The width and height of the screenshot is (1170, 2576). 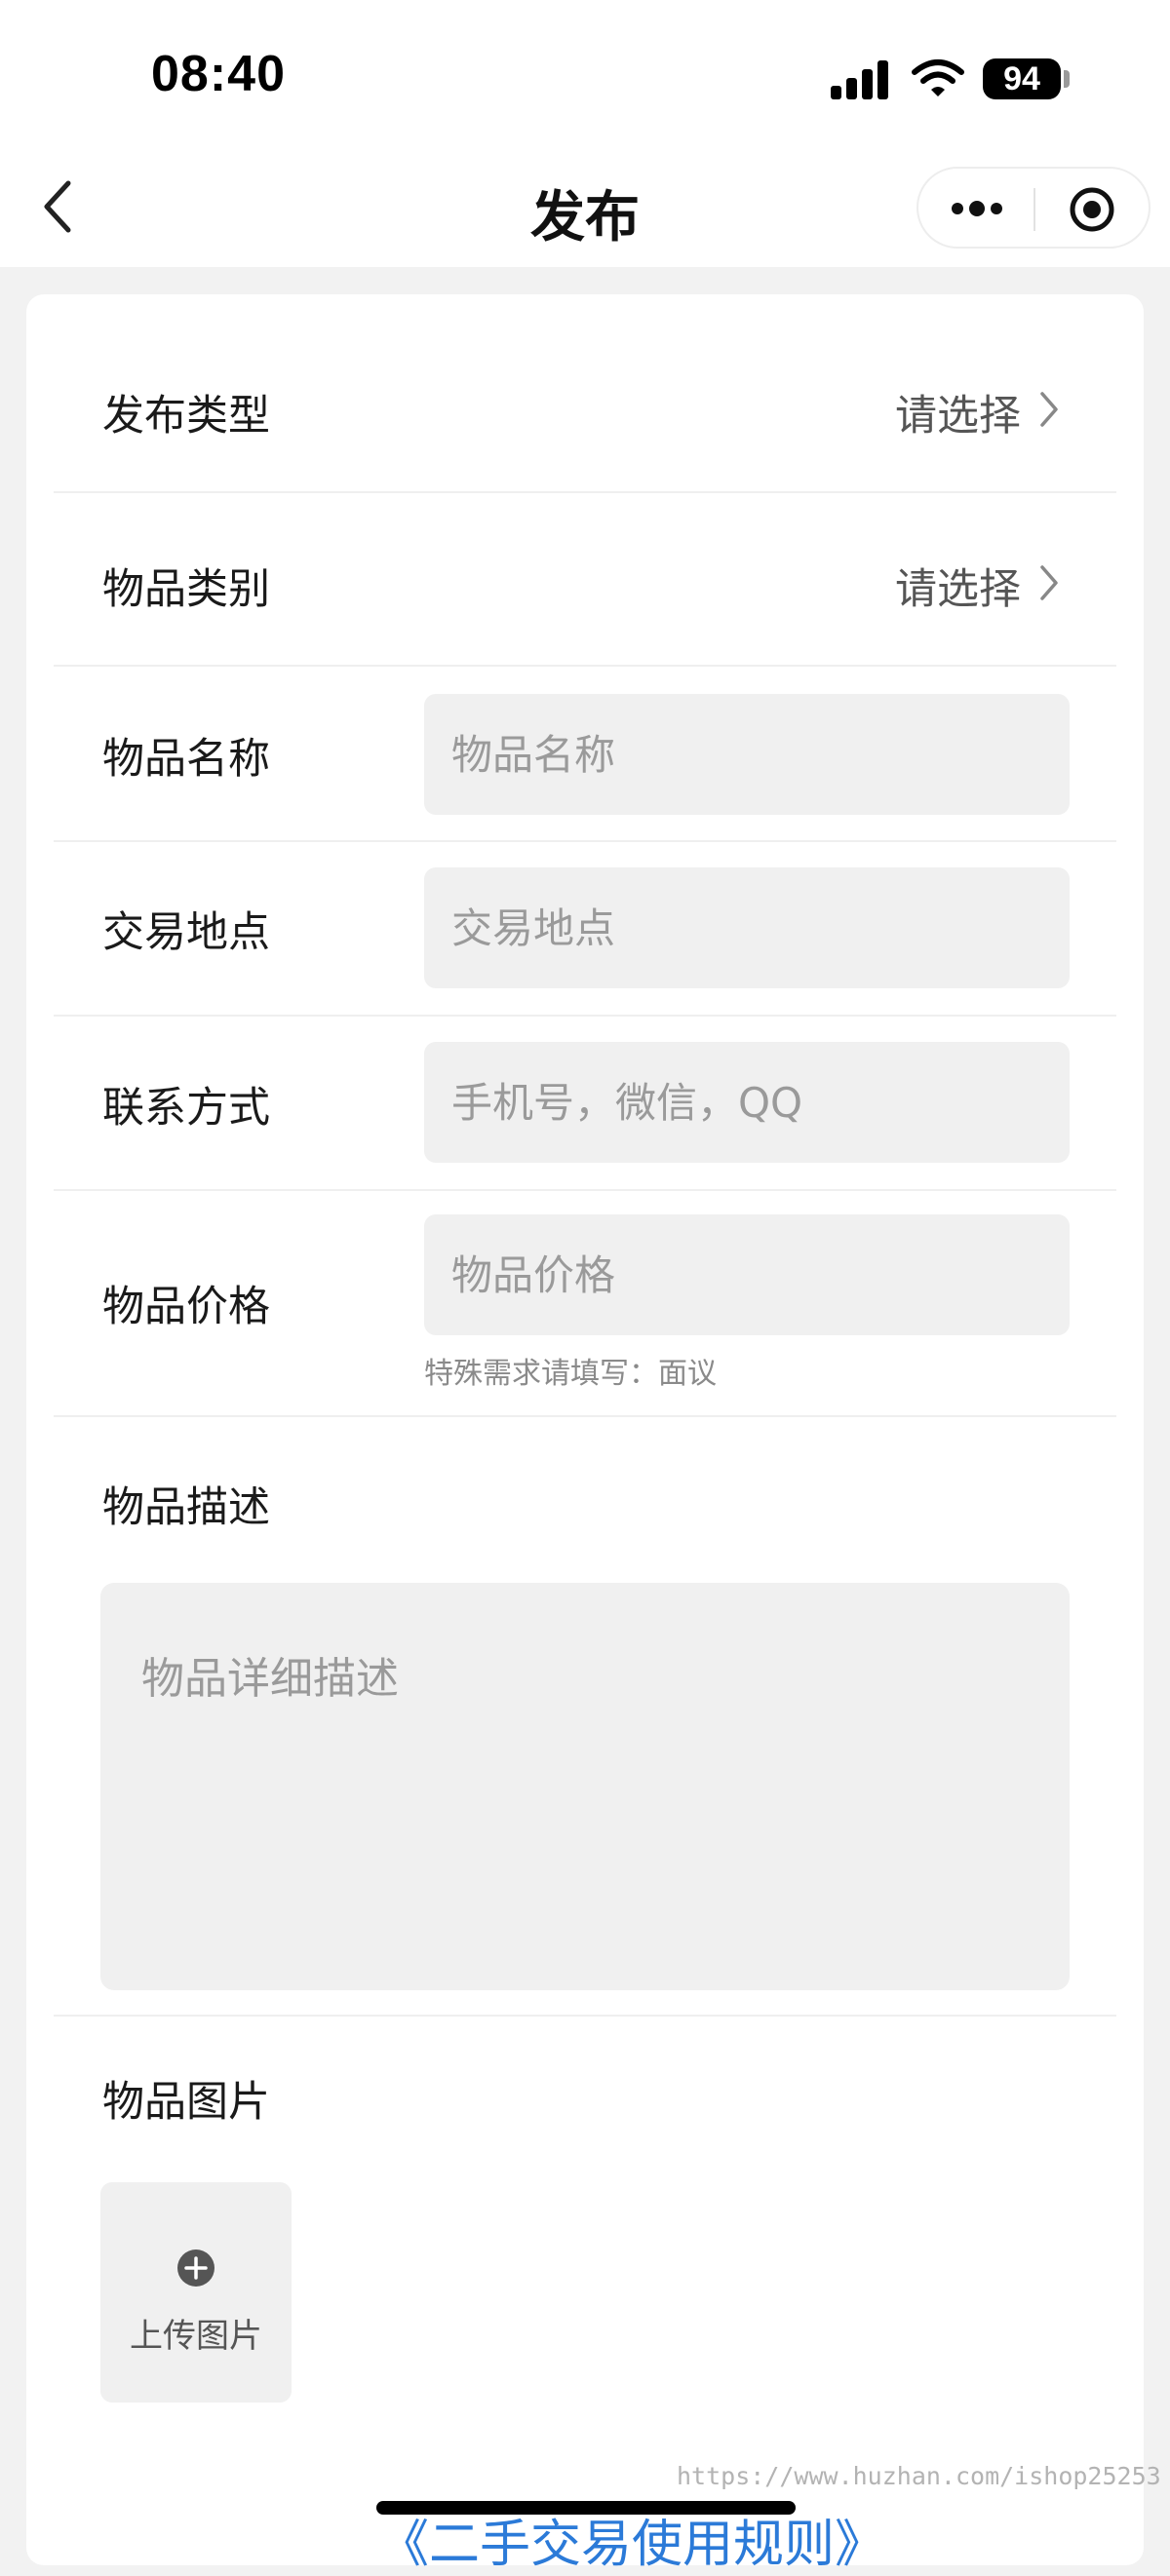 I want to click on upload-image-button: 上传图片, so click(x=196, y=2292).